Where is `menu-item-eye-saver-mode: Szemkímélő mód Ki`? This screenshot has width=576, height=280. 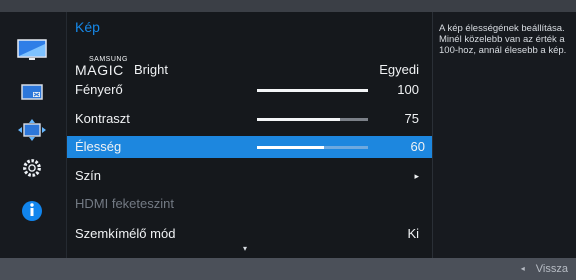
menu-item-eye-saver-mode: Szemkímélő mód Ki is located at coordinates (251, 234).